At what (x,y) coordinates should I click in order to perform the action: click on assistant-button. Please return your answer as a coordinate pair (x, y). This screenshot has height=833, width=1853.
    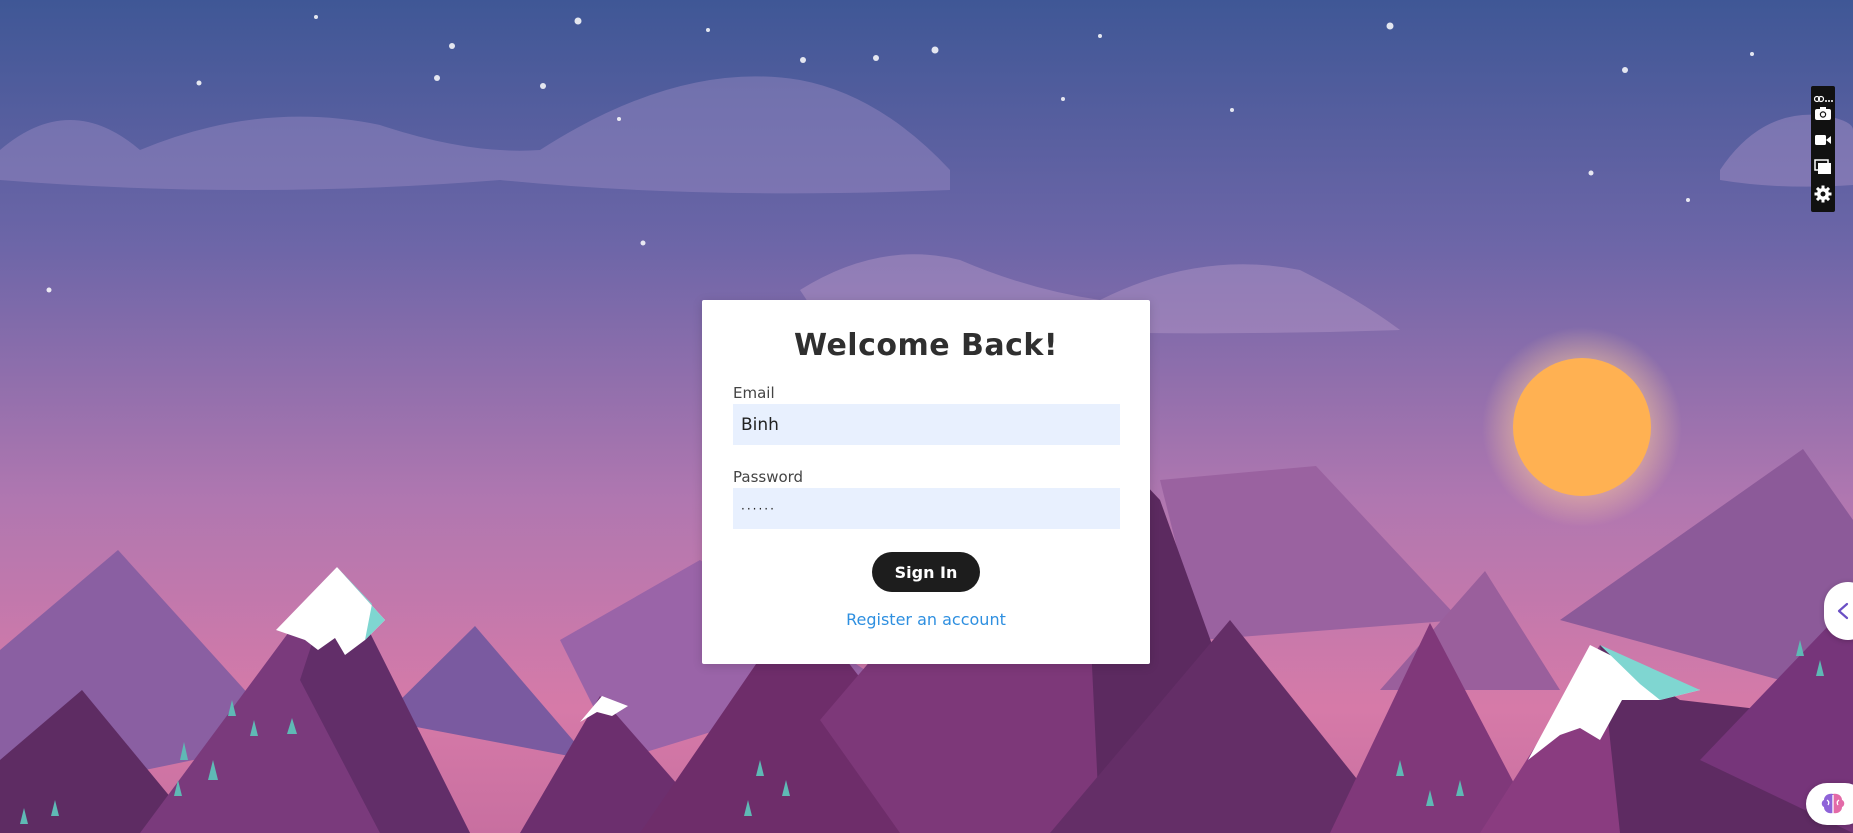
    Looking at the image, I should click on (1829, 804).